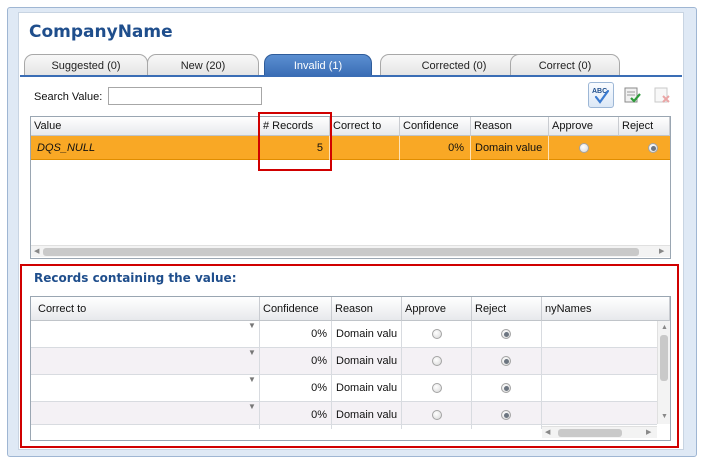  What do you see at coordinates (365, 148) in the screenshot?
I see `cell-correct-to` at bounding box center [365, 148].